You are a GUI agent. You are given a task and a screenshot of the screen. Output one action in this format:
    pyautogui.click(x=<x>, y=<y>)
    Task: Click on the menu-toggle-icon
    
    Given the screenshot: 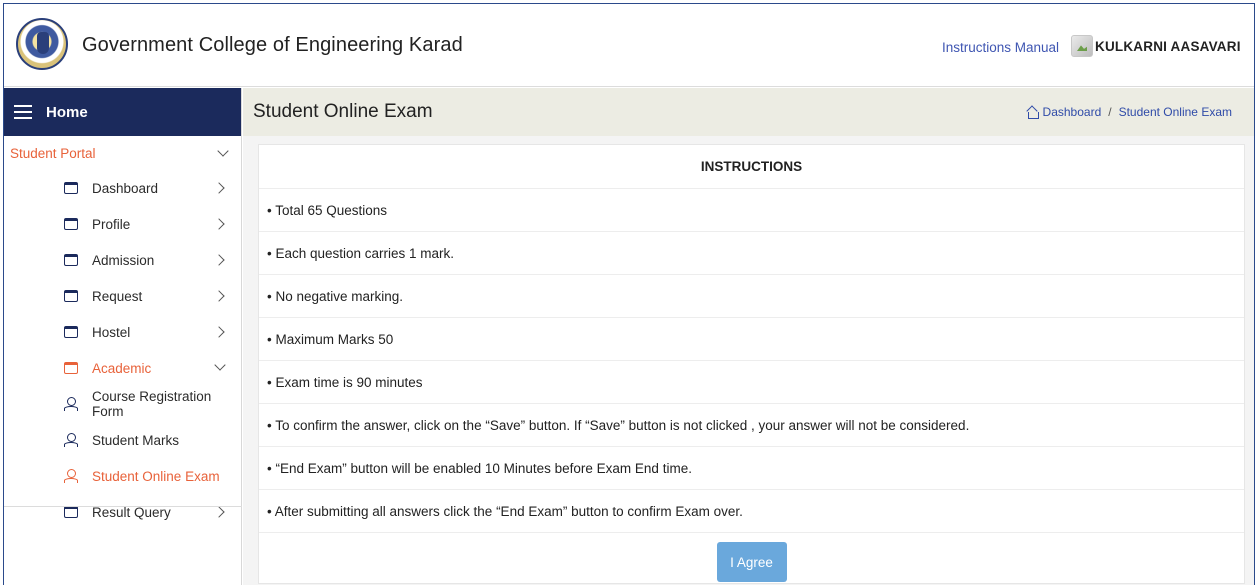 What is the action you would take?
    pyautogui.click(x=23, y=112)
    